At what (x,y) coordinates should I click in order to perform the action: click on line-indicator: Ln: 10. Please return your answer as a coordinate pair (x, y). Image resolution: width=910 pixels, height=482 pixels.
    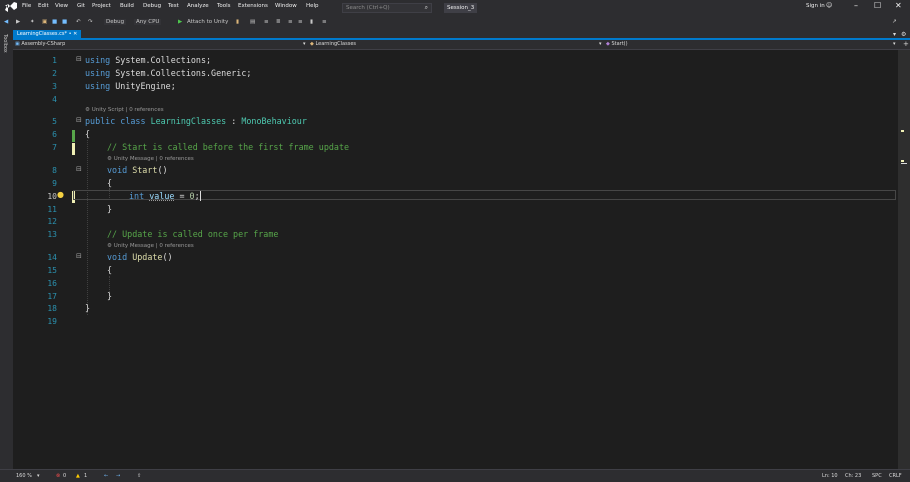
    Looking at the image, I should click on (830, 476).